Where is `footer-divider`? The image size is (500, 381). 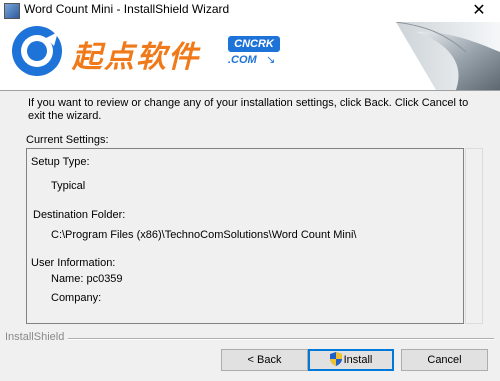
footer-divider is located at coordinates (281, 339).